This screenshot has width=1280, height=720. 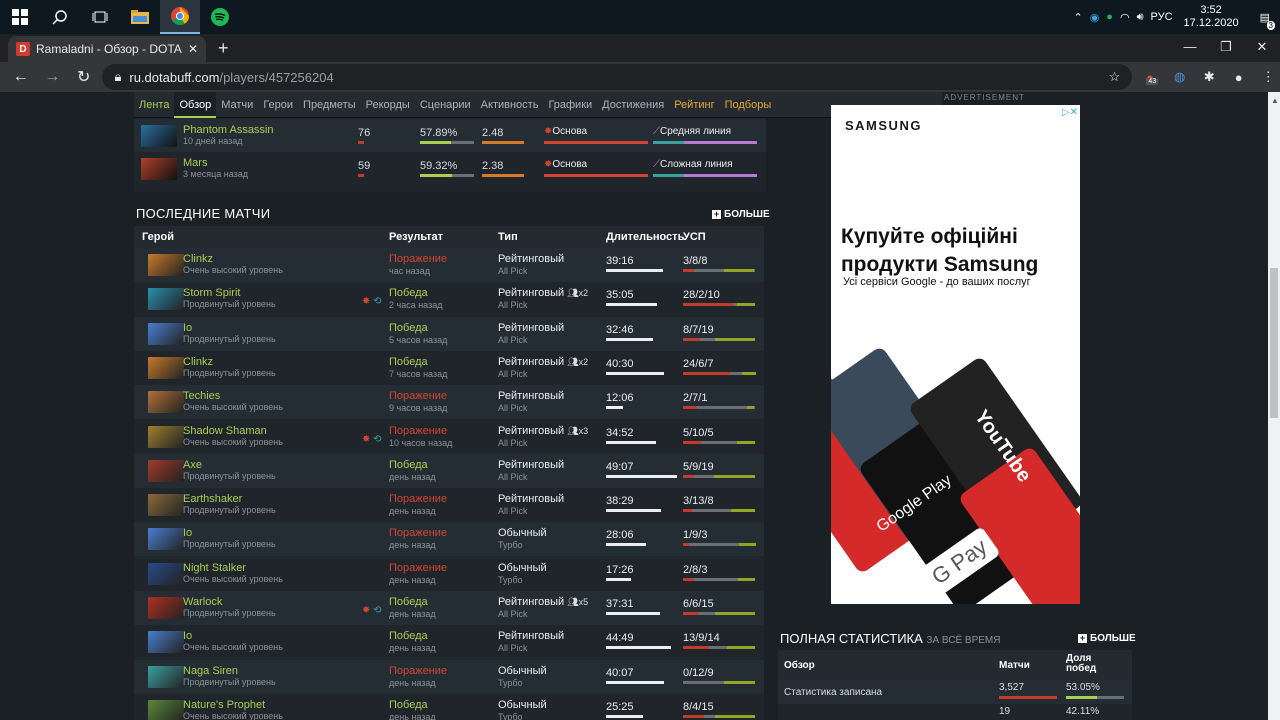 I want to click on subnav-item: Подборы, so click(x=748, y=105).